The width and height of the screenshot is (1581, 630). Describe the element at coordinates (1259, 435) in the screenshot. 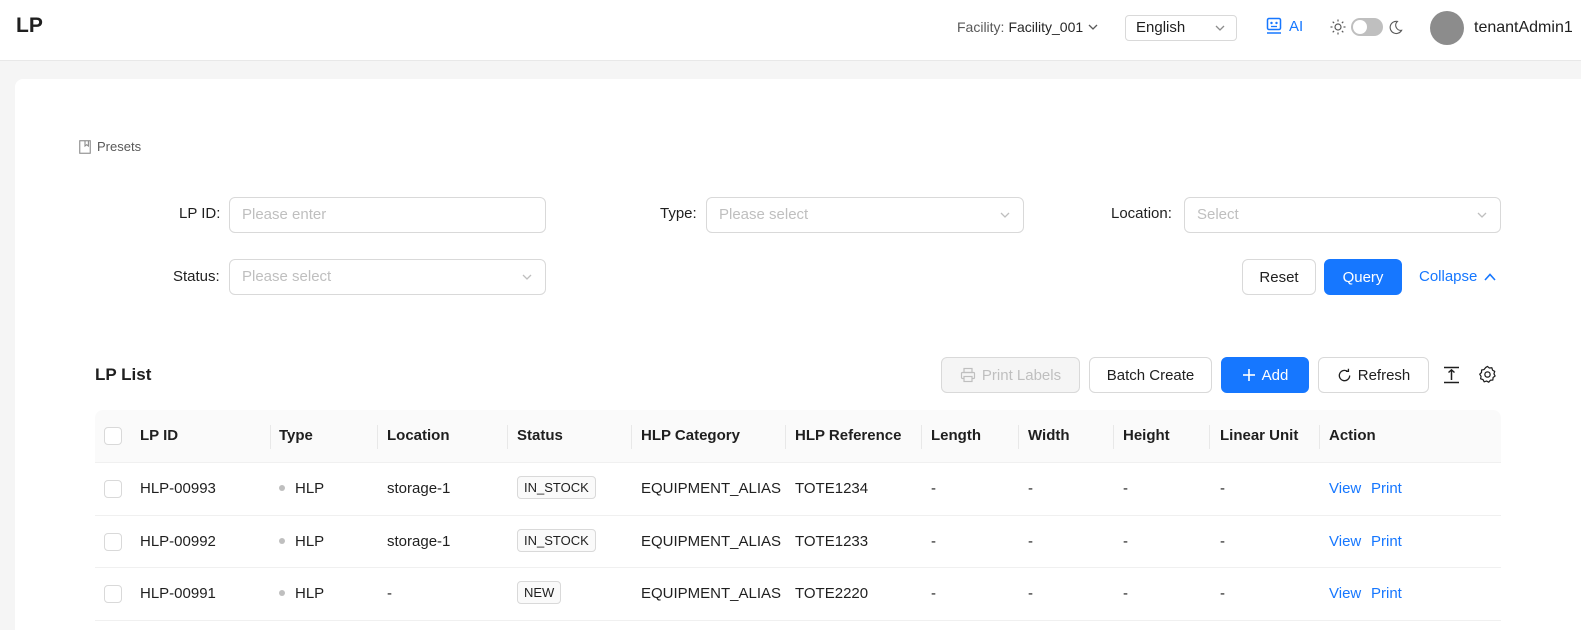

I see `column-header: Linear Unit` at that location.